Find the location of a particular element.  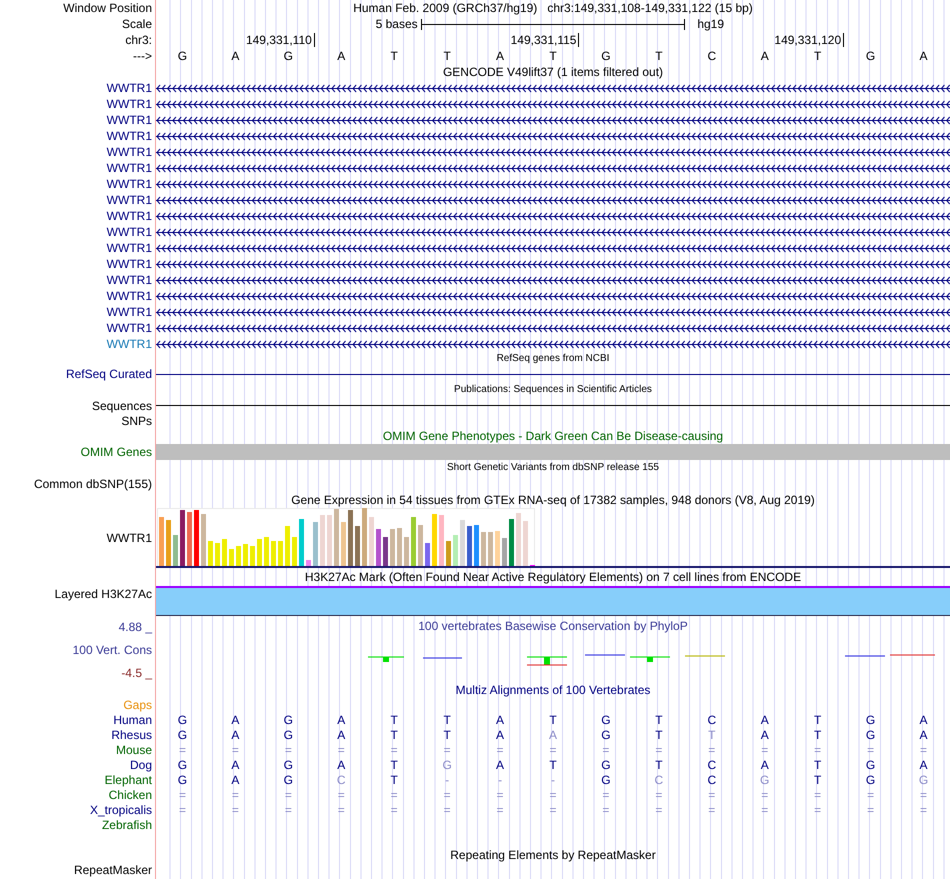

coordinate-tick: 149,331,115 is located at coordinates (500, 40).